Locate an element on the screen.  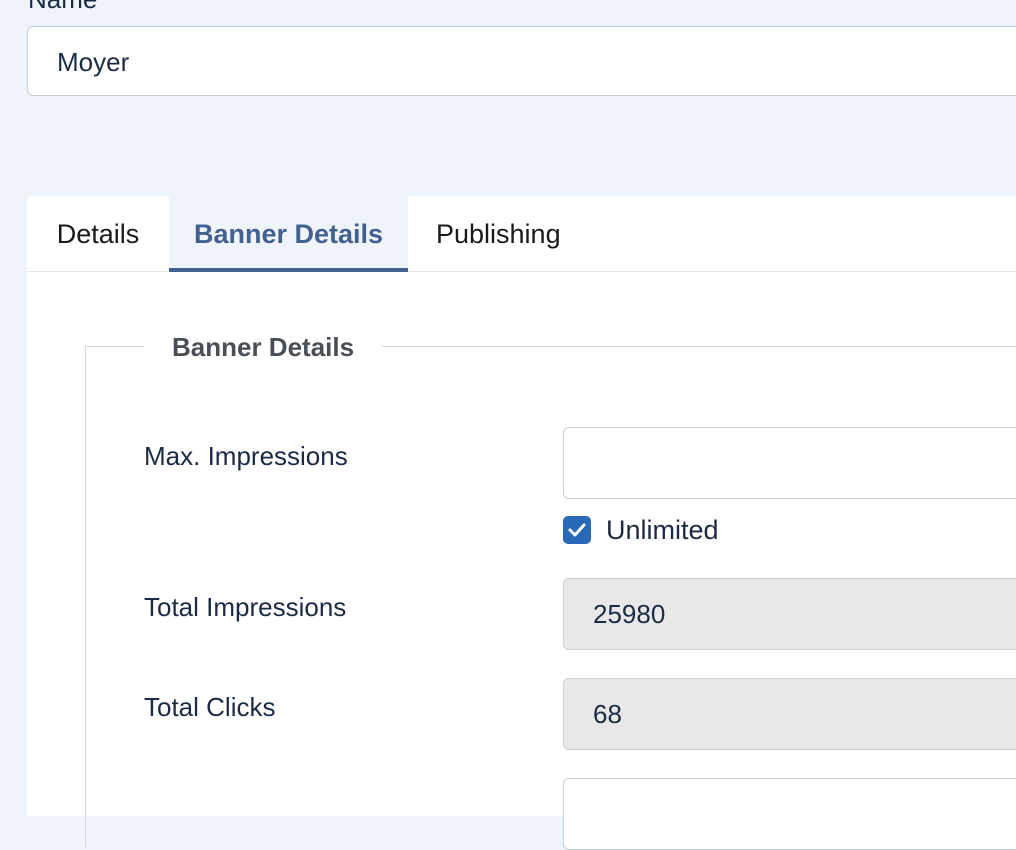
total-impressions-input: 25980 is located at coordinates (789, 614).